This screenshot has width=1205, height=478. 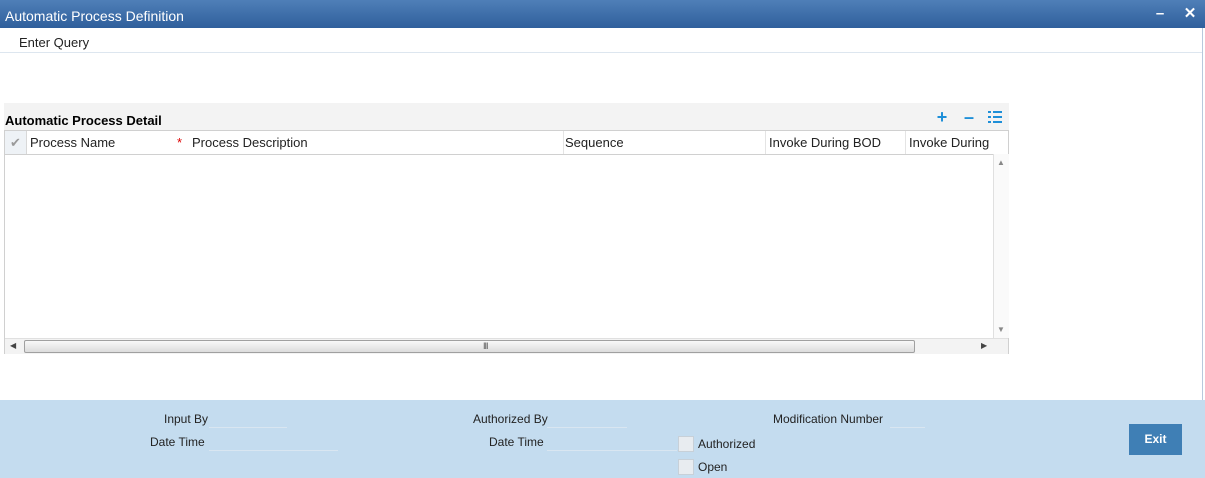 I want to click on vertical-scrollbar: ▲ ▼, so click(x=1001, y=246).